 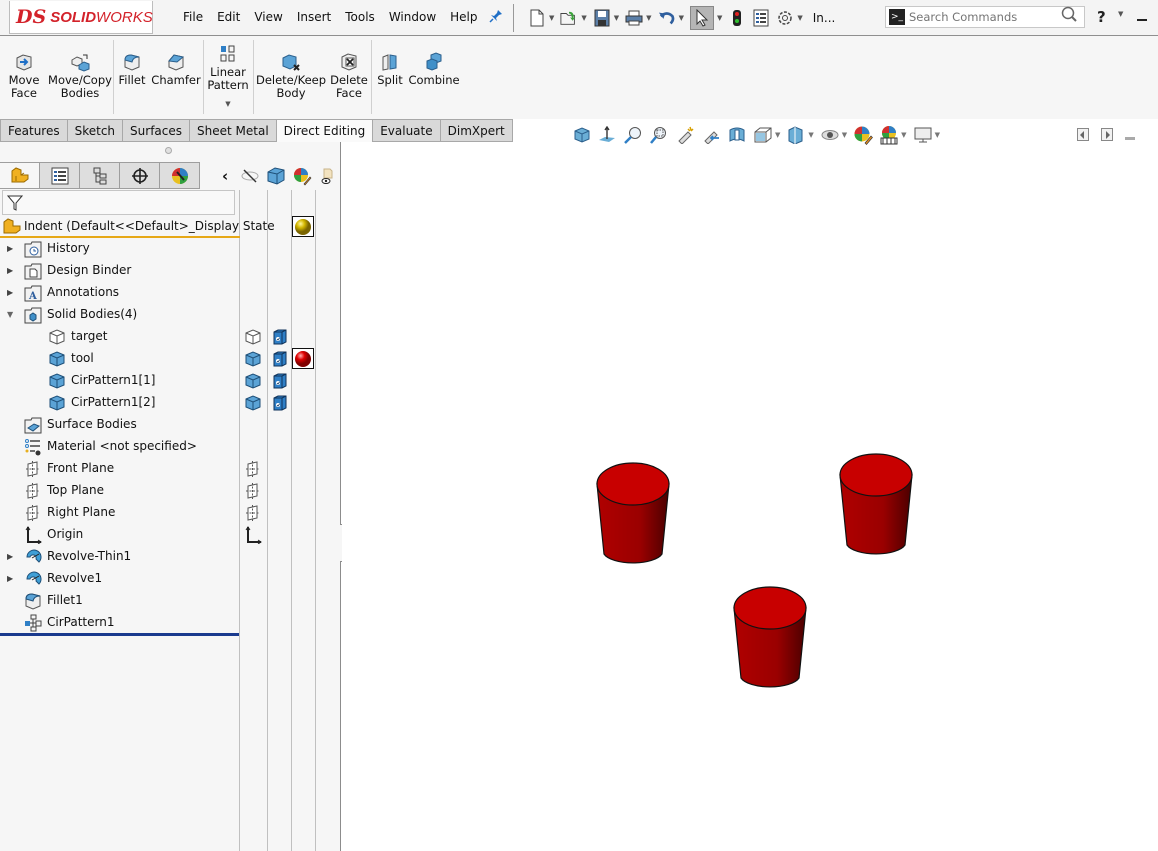 I want to click on delete-keep-body-button: Delete/Keep Body, so click(x=291, y=77).